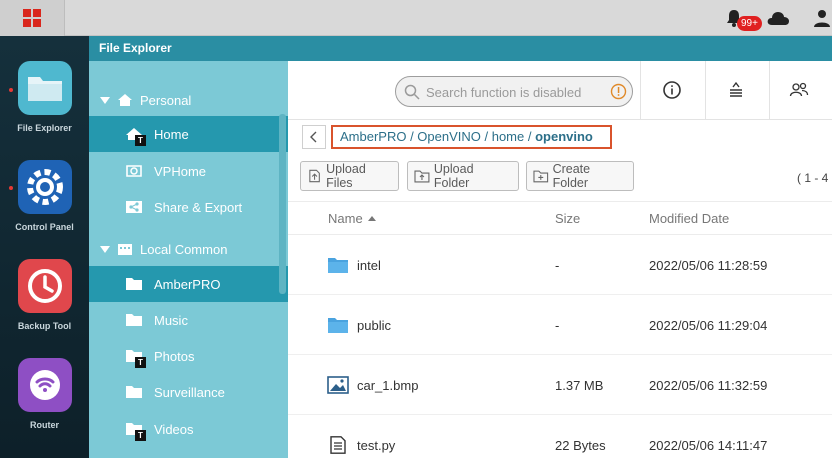 The width and height of the screenshot is (832, 458). Describe the element at coordinates (125, 249) in the screenshot. I see `storage-icon` at that location.